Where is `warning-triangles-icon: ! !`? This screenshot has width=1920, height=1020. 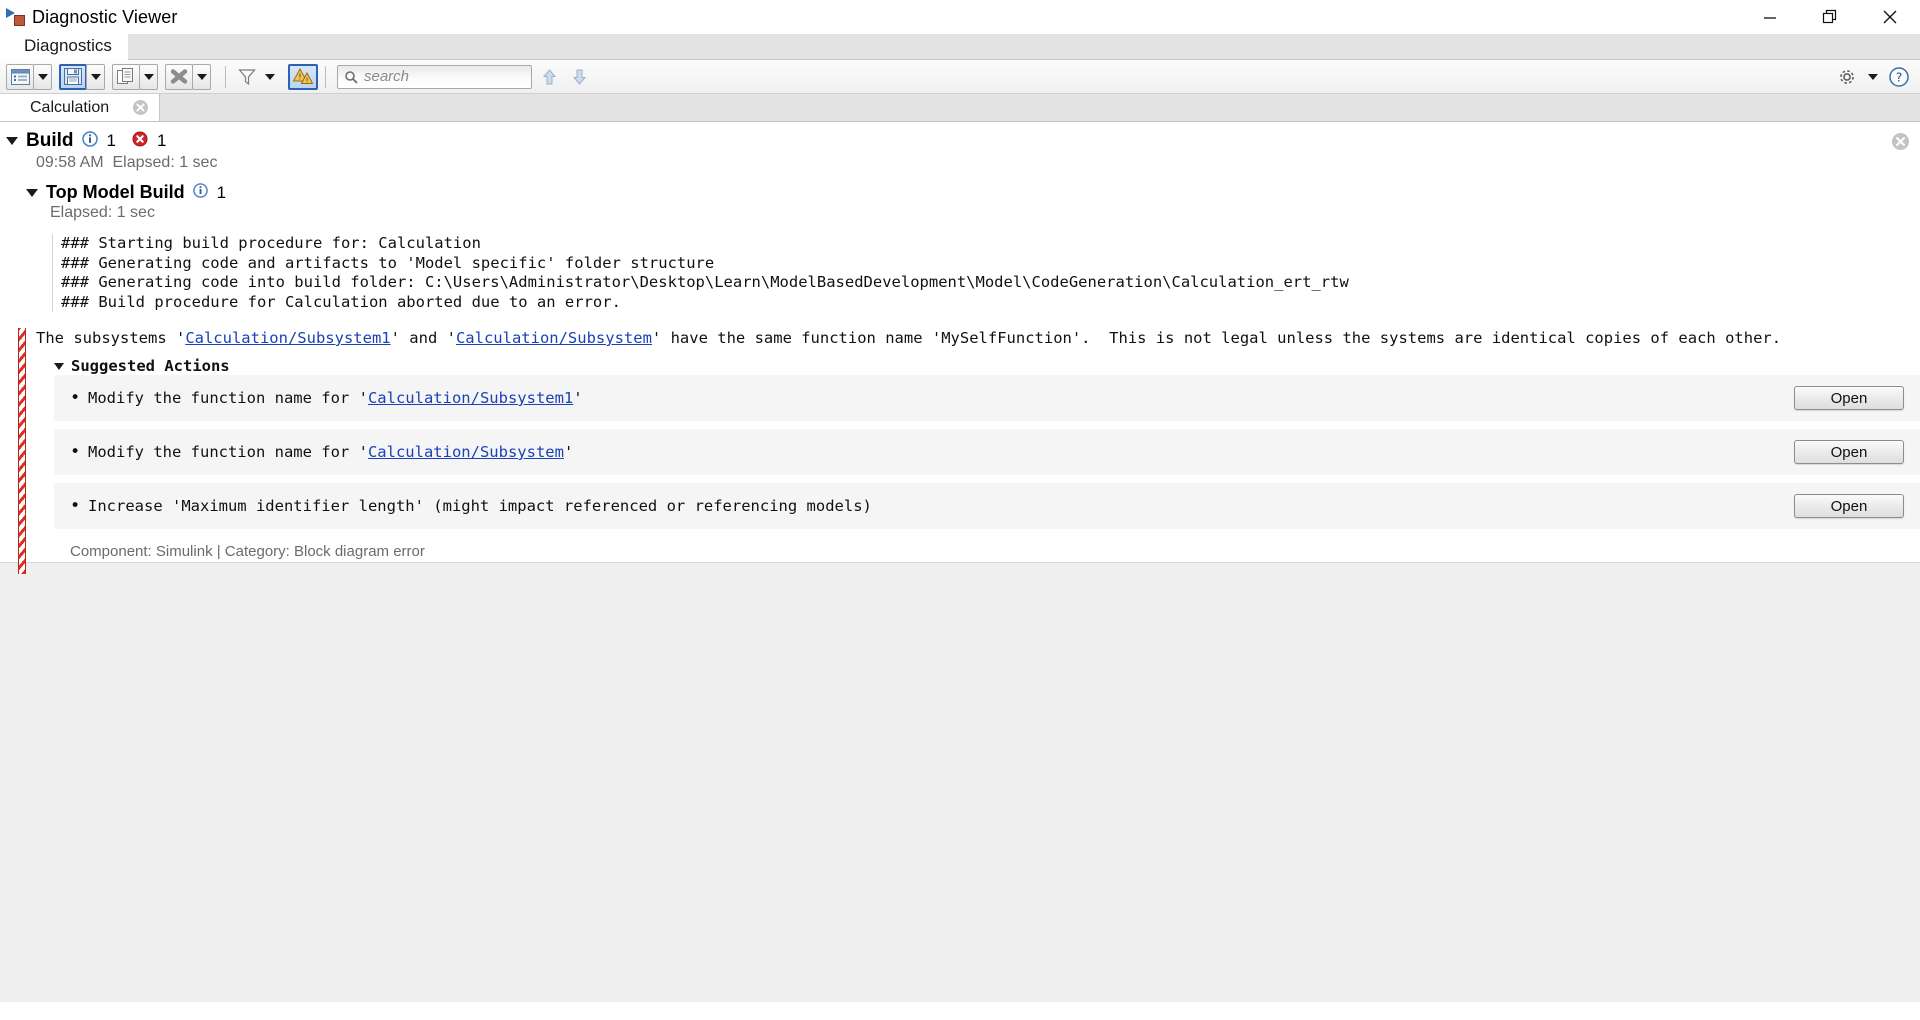
warning-triangles-icon: ! ! is located at coordinates (303, 76).